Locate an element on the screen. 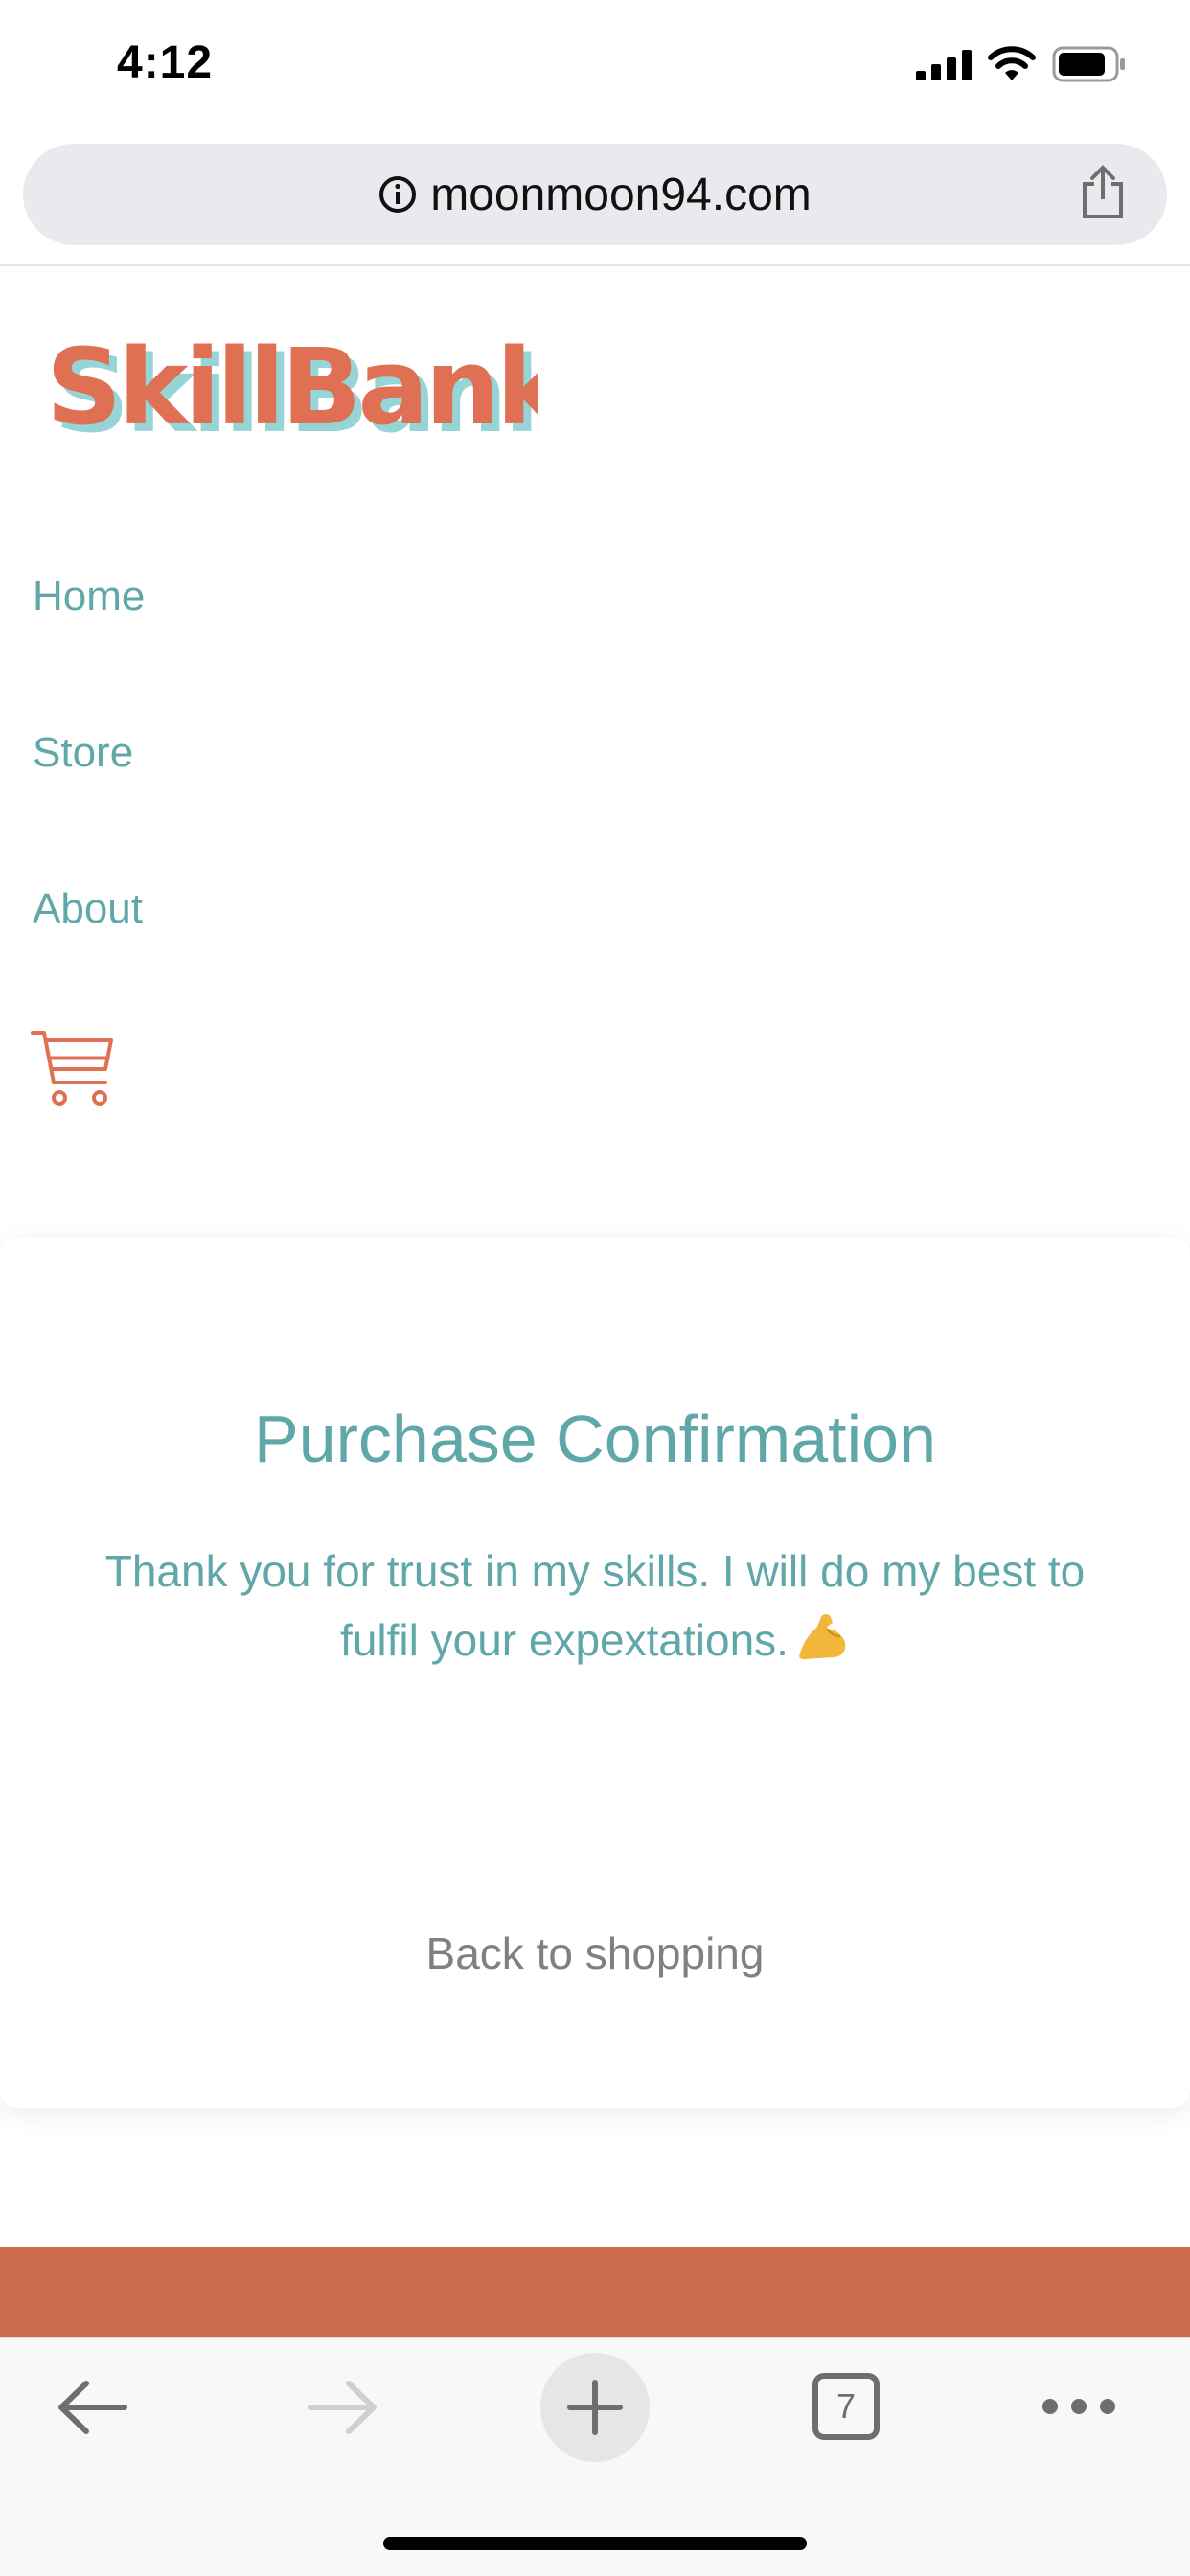 The height and width of the screenshot is (2576, 1190). nav-store-link: Store is located at coordinates (83, 753).